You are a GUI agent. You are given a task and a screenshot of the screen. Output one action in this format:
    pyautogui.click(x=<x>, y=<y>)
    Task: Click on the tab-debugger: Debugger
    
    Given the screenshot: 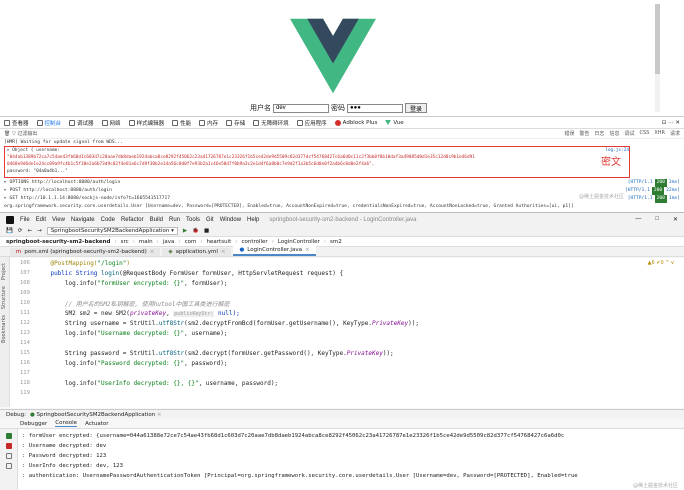 What is the action you would take?
    pyautogui.click(x=33, y=424)
    